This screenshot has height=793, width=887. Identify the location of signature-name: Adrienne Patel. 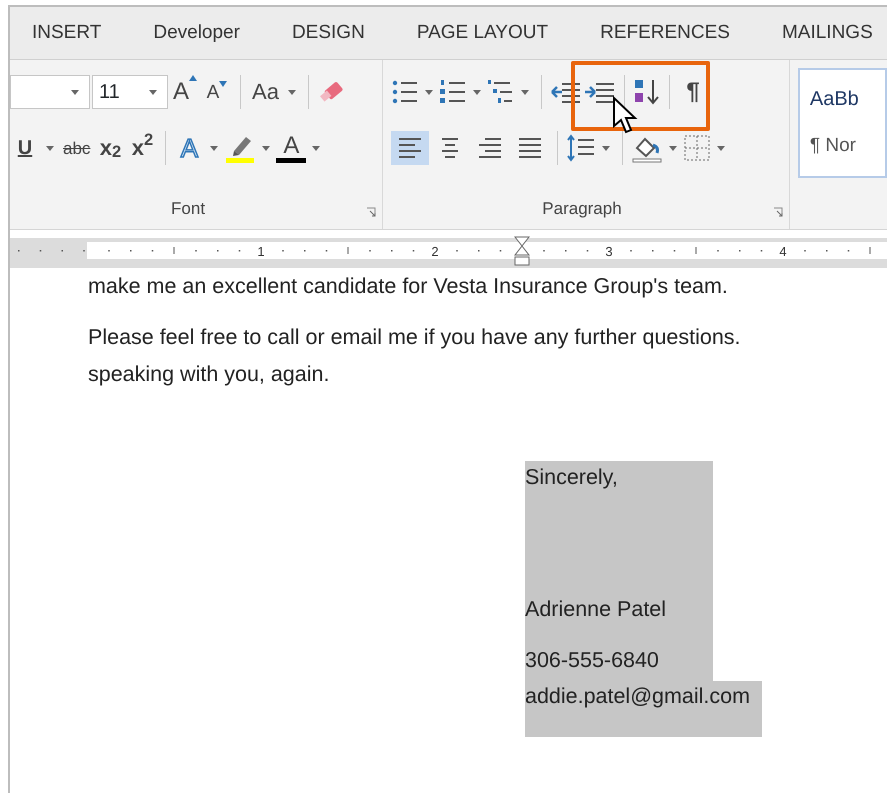
(619, 609).